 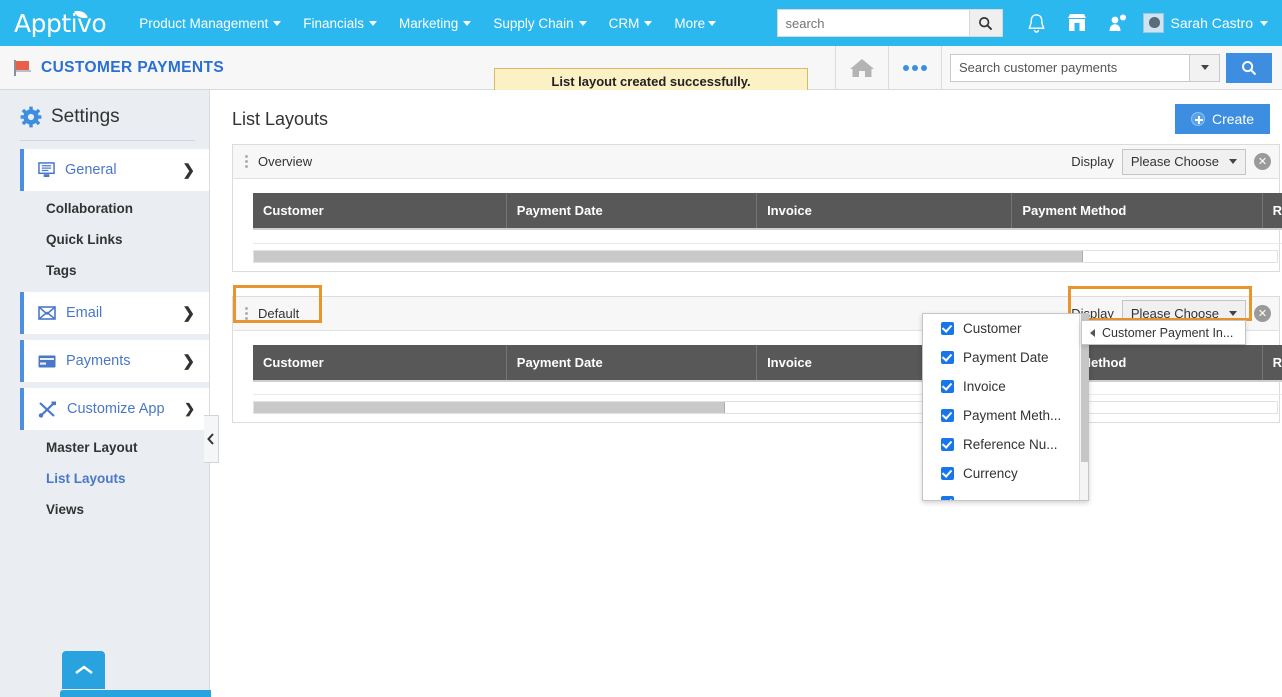 I want to click on sidebar-item-views: Views, so click(x=104, y=509).